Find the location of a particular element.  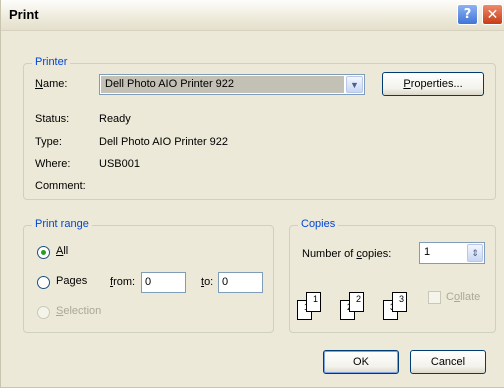

where-label: Where: is located at coordinates (53, 164).